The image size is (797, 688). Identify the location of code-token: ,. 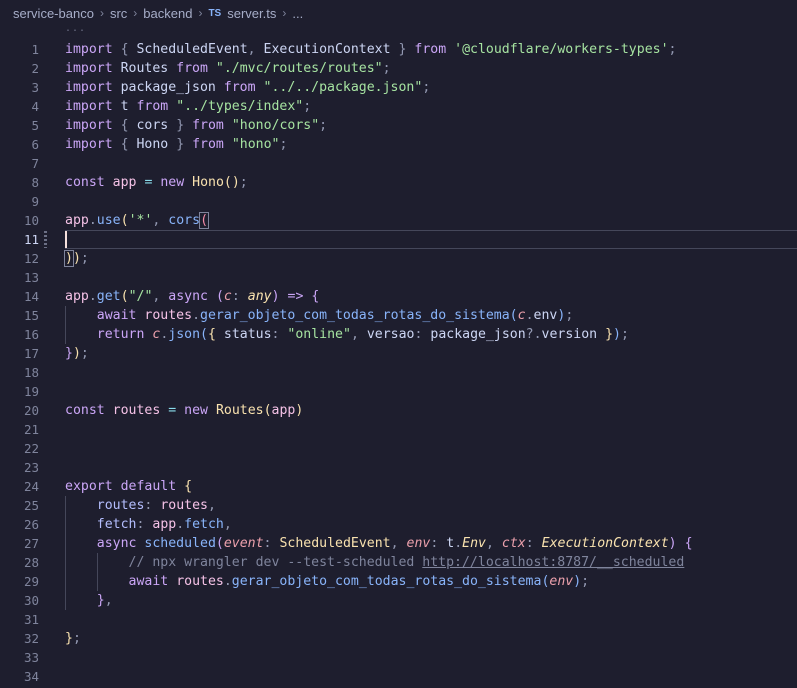
(211, 505).